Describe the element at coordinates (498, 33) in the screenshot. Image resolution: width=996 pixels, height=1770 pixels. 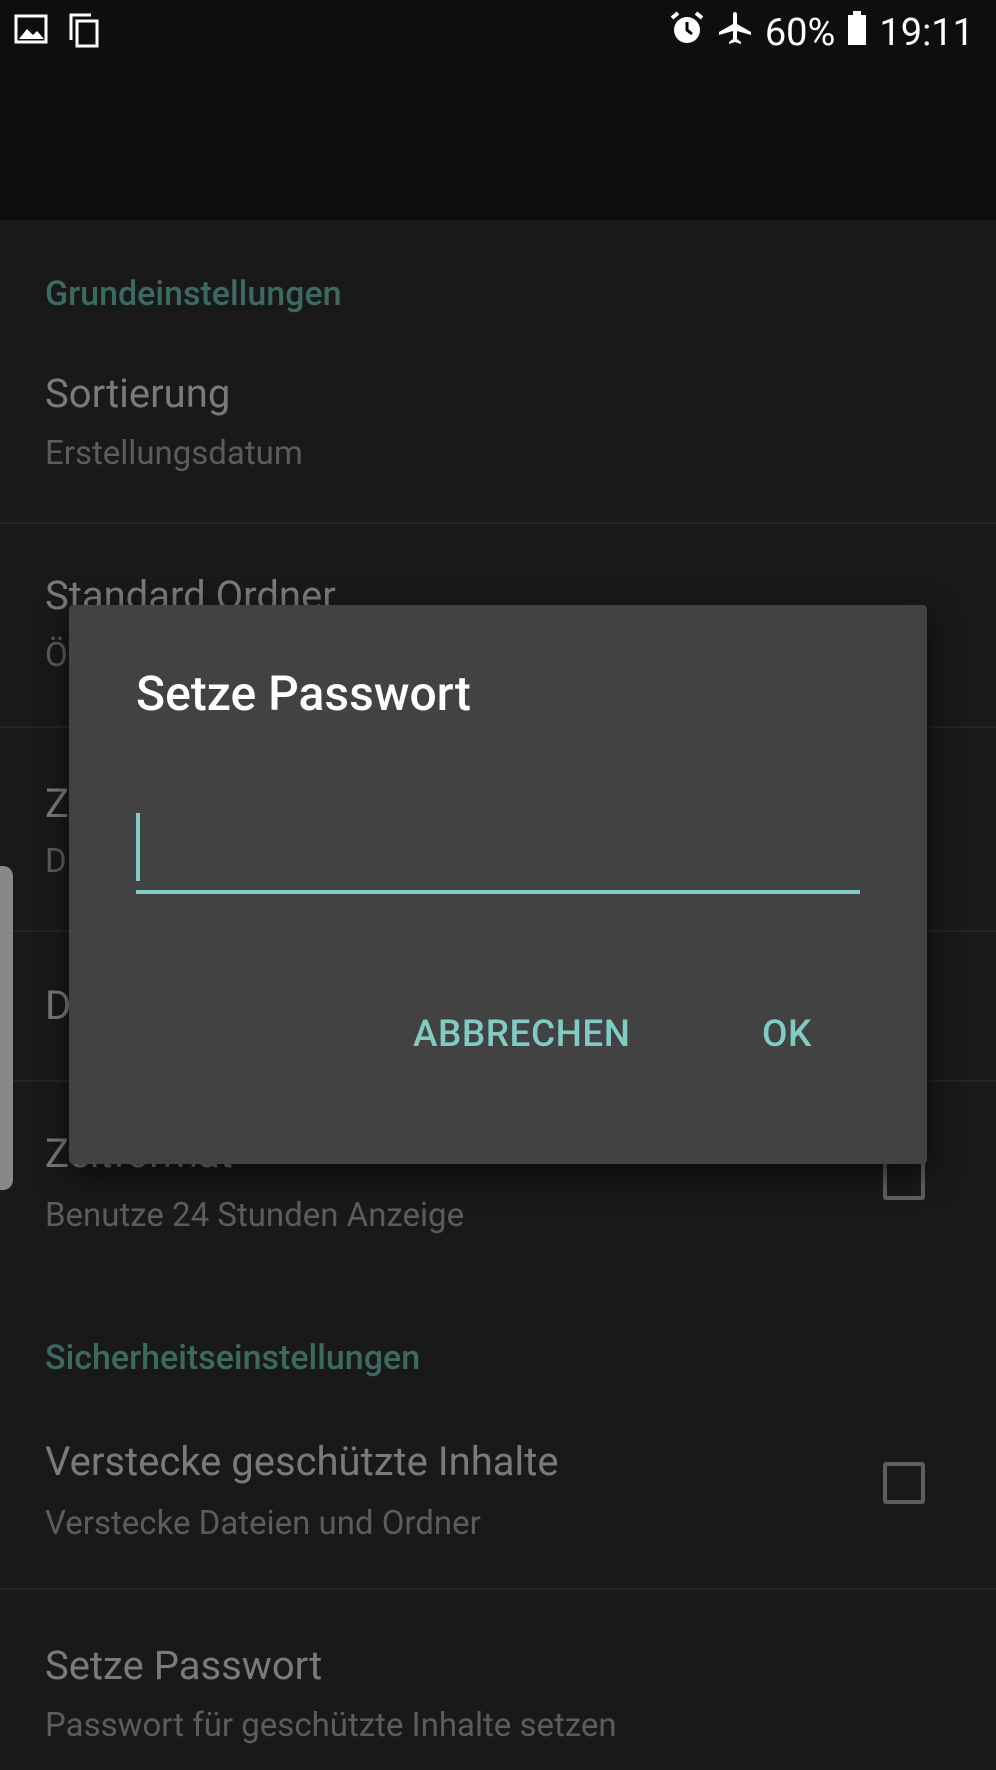
I see `status-bar: 60% 19:11` at that location.